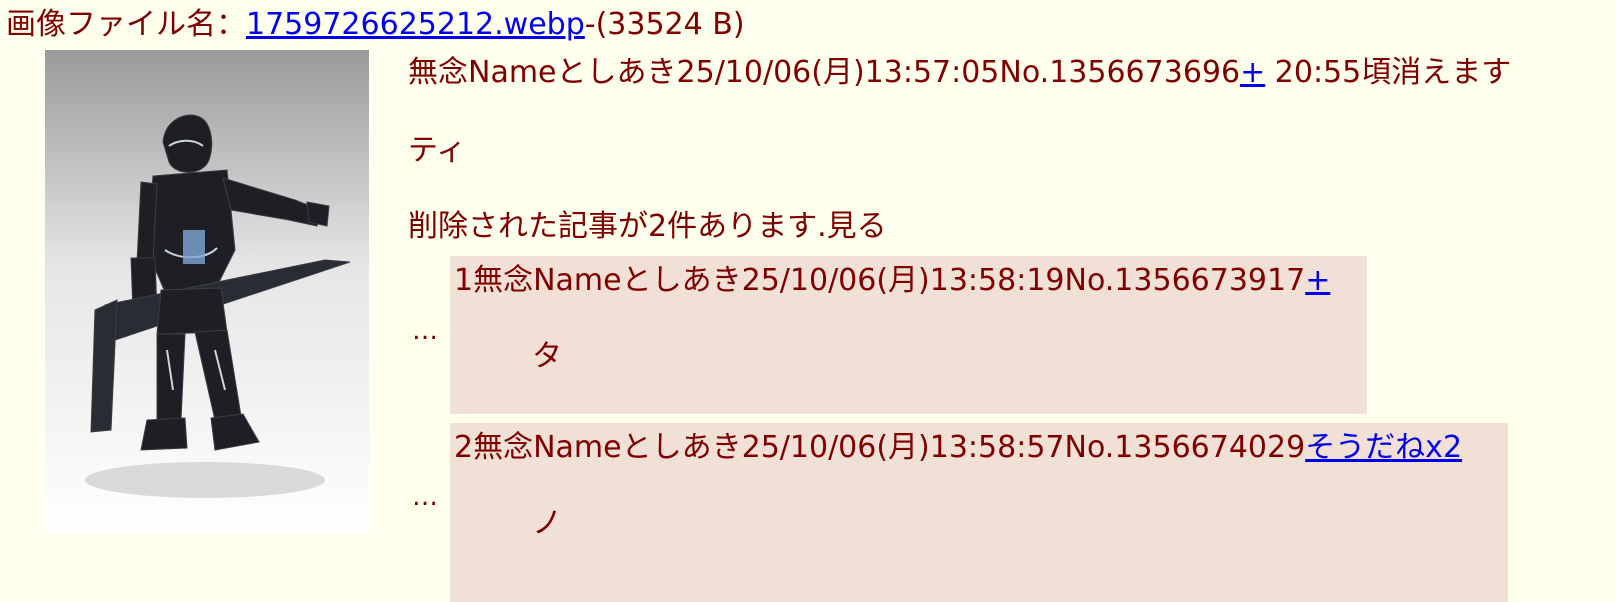 Image resolution: width=1616 pixels, height=602 pixels. Describe the element at coordinates (547, 356) in the screenshot. I see `reply-body: タ` at that location.